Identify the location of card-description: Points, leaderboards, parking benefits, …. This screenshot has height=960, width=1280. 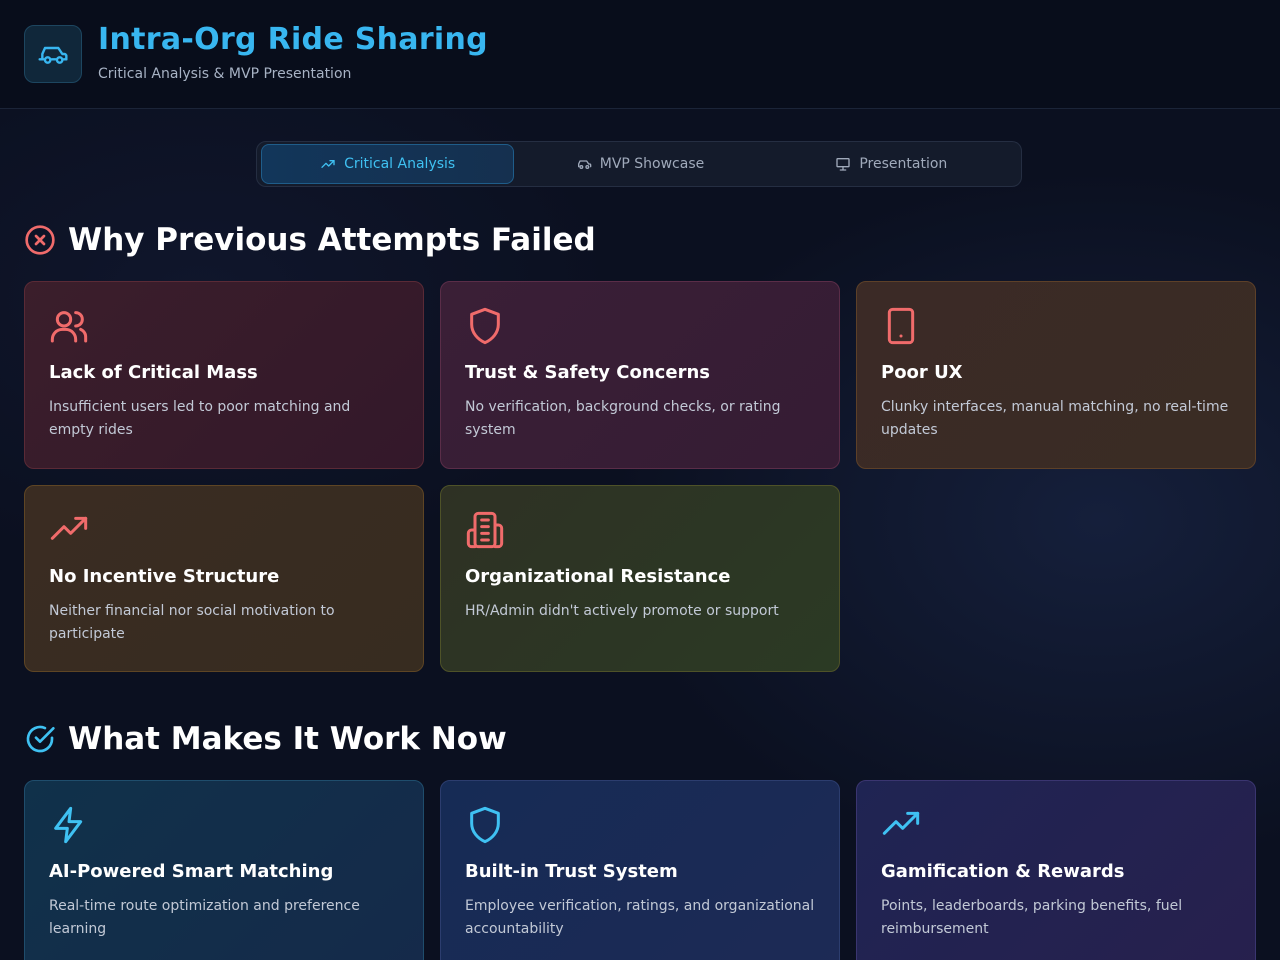
(1032, 917).